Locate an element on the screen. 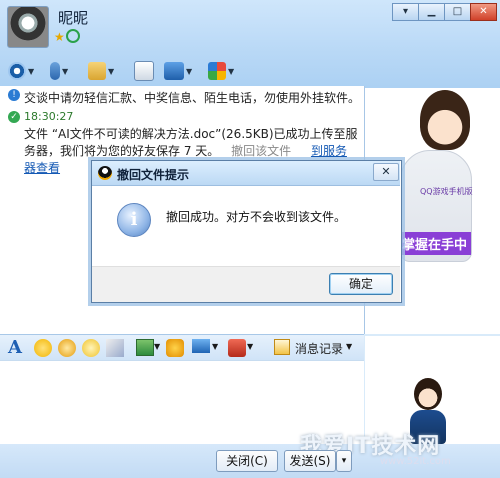 This screenshot has width=500, height=478. music-icon is located at coordinates (175, 348).